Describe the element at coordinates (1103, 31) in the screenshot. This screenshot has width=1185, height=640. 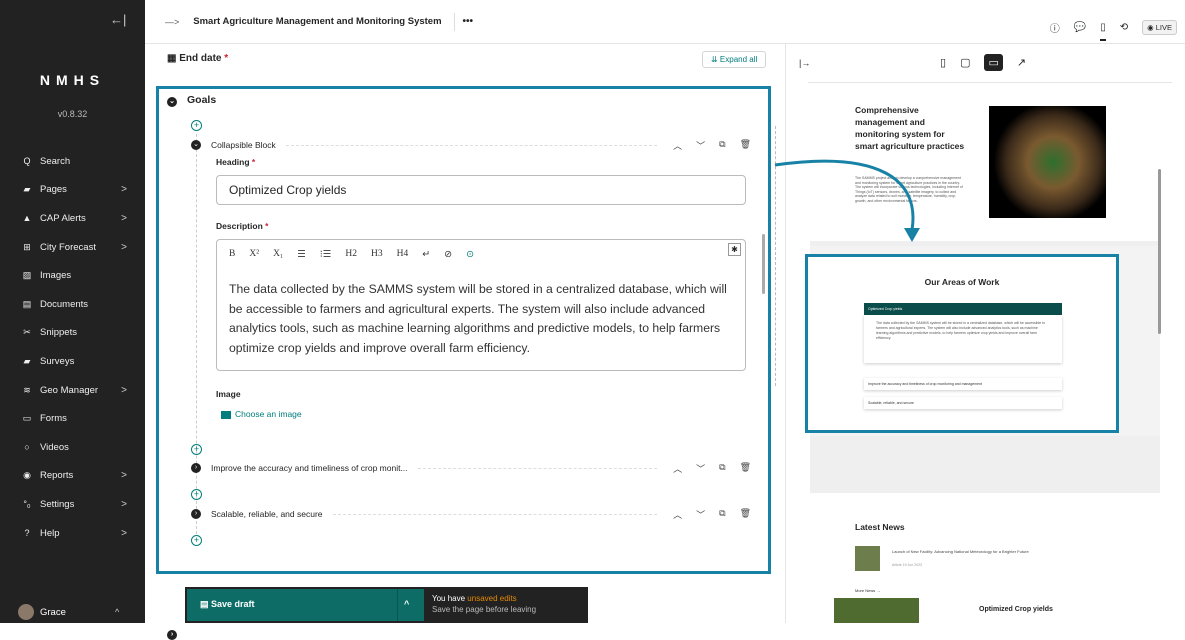
I see `mobile-preview-icon: ▯` at that location.